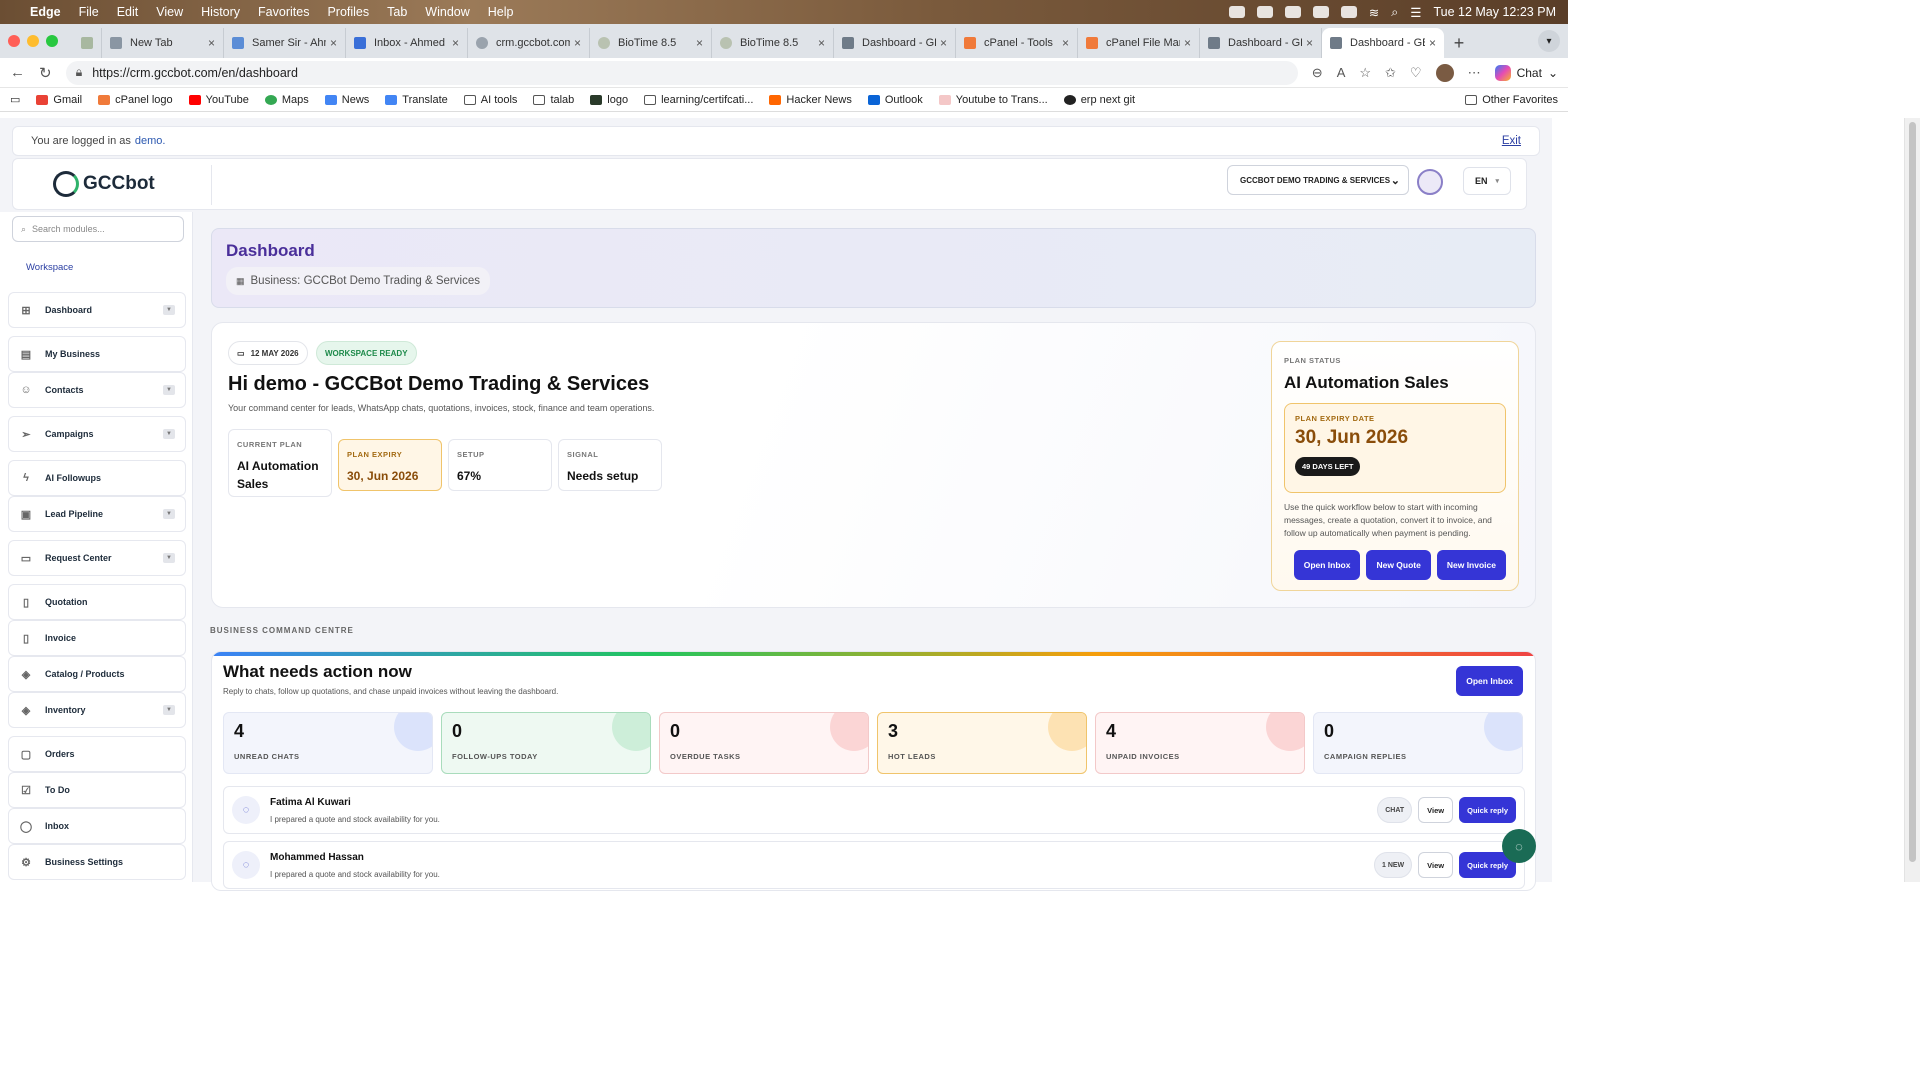 The height and width of the screenshot is (1080, 1920). I want to click on browser-tab: crm.gccbot.com ×, so click(529, 43).